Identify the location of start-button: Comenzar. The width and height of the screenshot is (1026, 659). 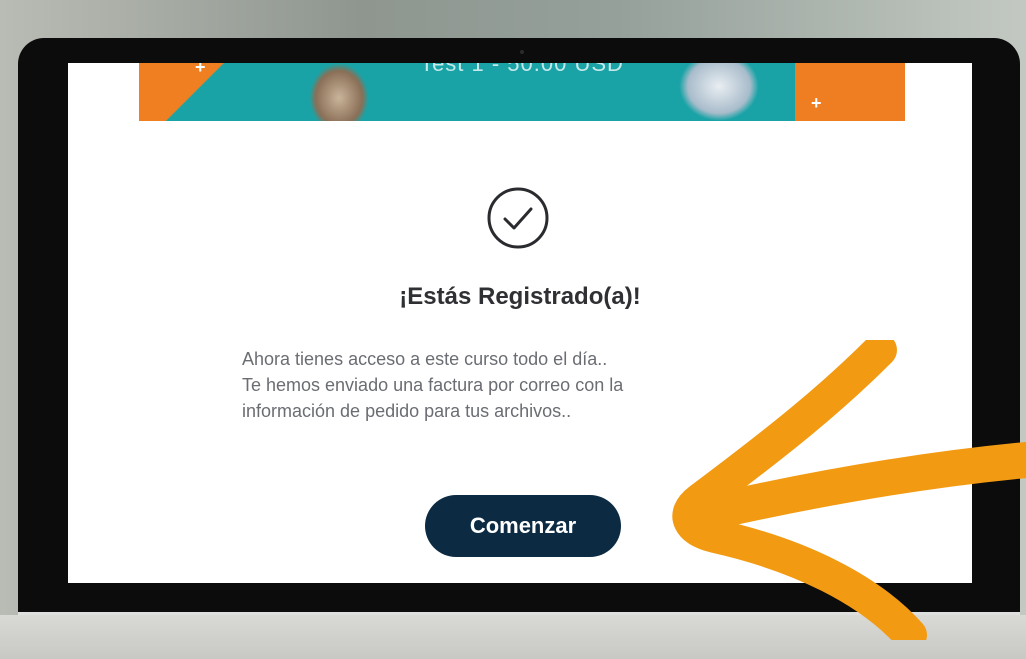
(523, 526).